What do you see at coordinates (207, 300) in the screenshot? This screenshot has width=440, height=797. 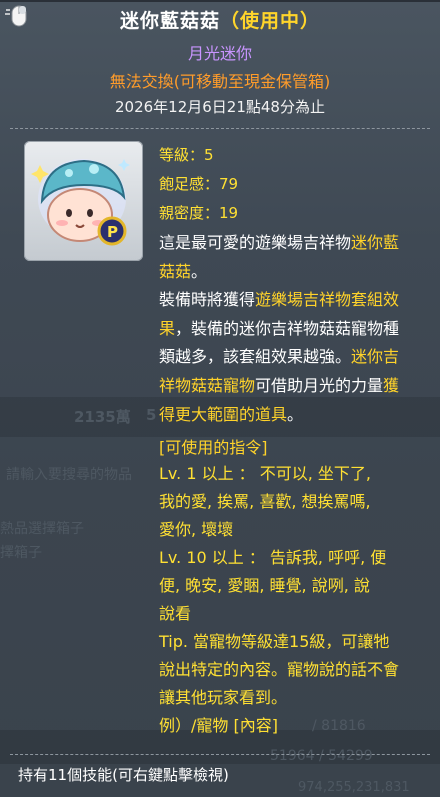 I see `description-text: 裝備時將獲得` at bounding box center [207, 300].